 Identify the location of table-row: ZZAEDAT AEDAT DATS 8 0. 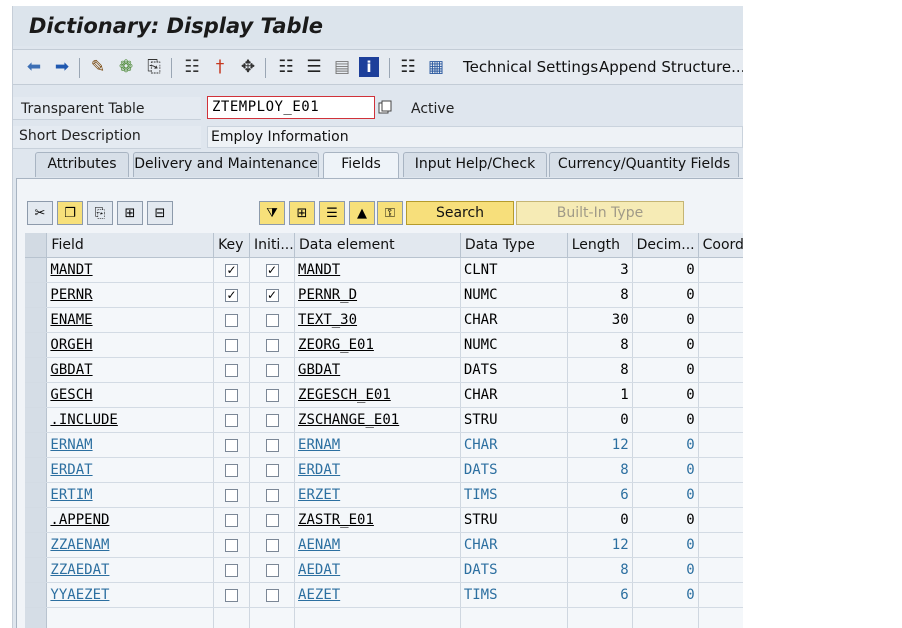
(384, 570).